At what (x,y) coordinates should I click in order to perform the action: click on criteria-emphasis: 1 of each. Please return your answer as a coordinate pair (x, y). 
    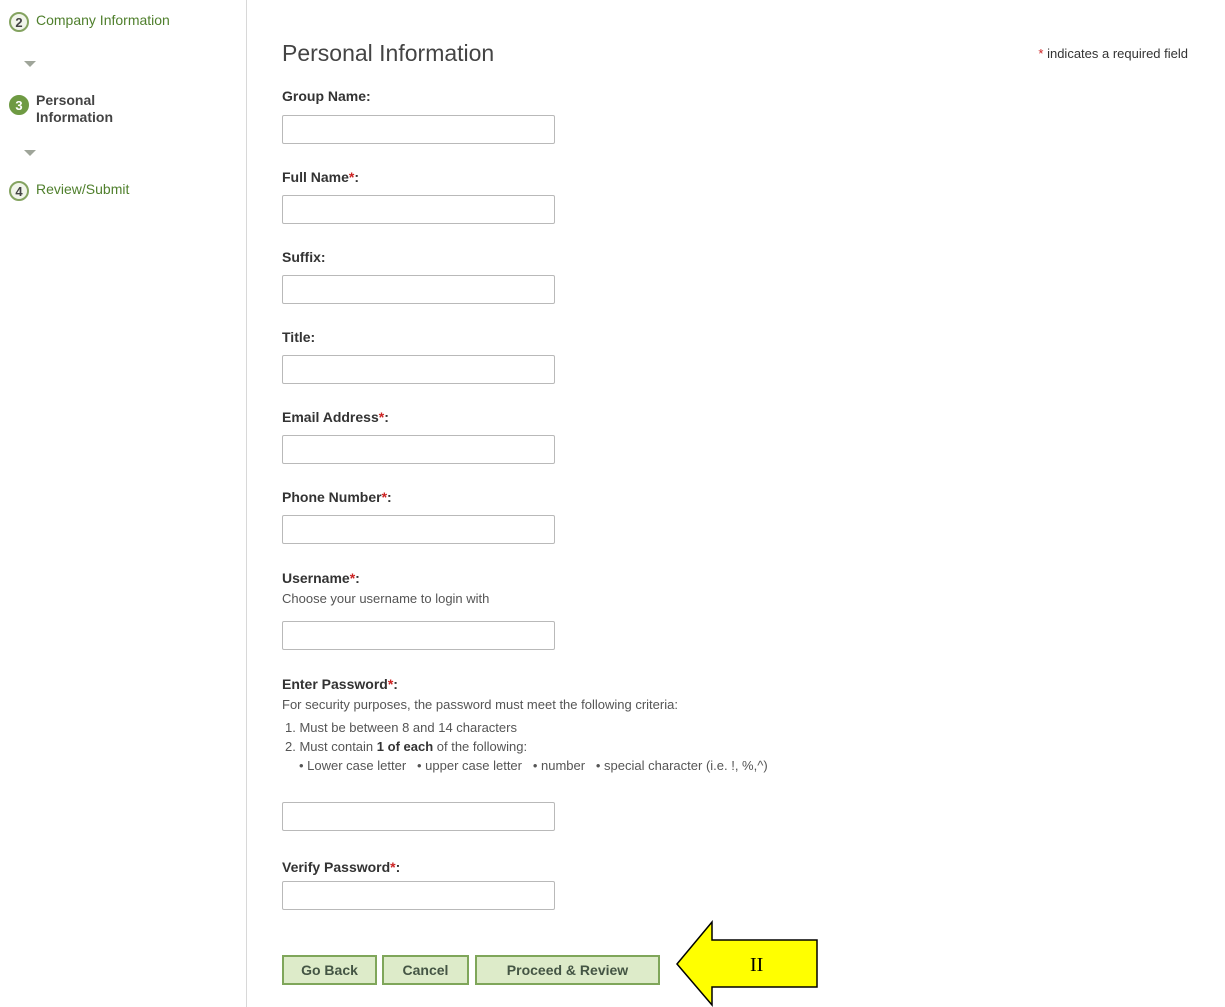
    Looking at the image, I should click on (405, 746).